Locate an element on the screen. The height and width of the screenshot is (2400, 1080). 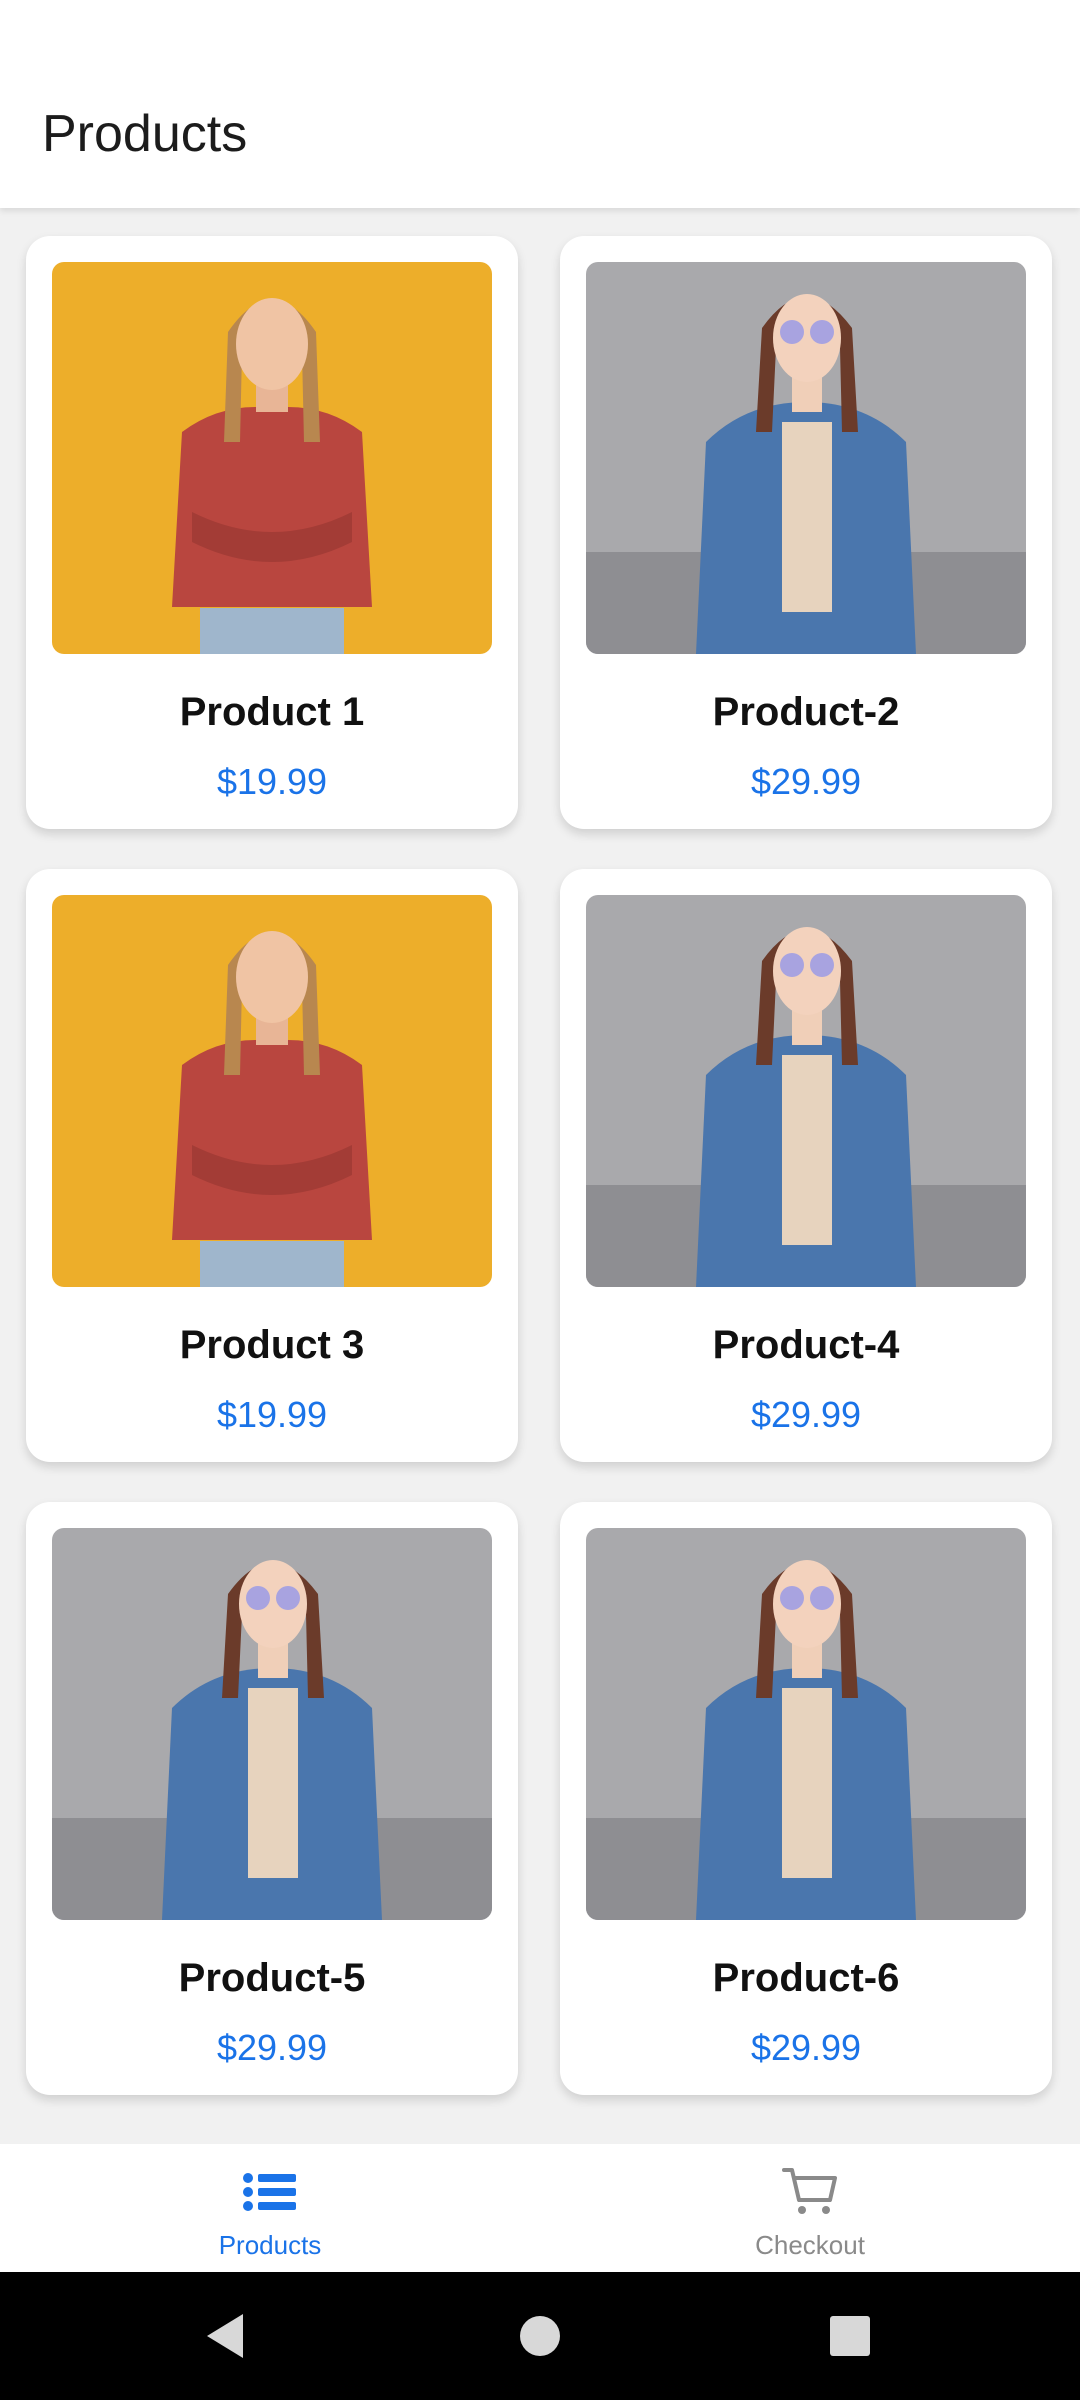
product-name: Product 1 is located at coordinates (272, 712).